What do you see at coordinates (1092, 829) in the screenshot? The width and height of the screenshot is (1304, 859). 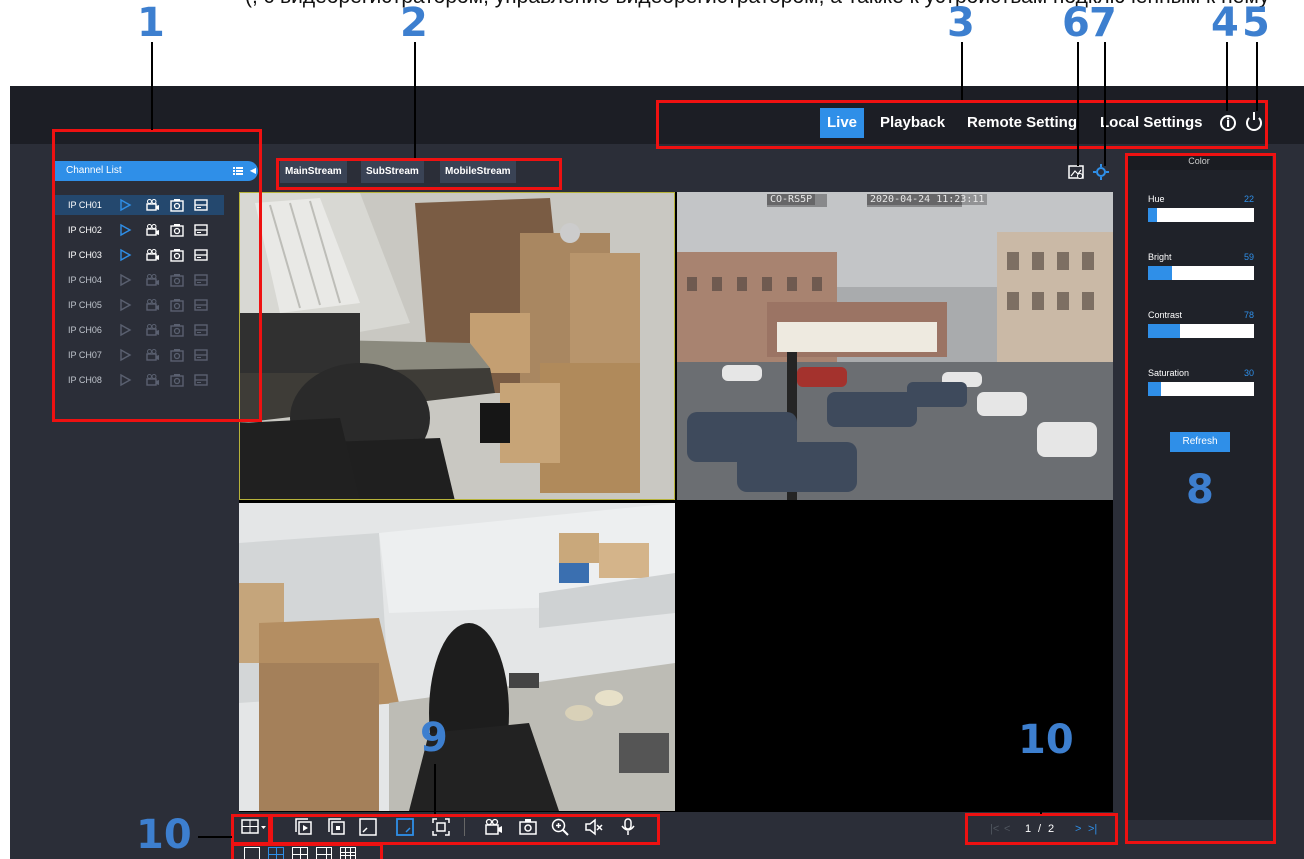 I see `last-page-icon: >|` at bounding box center [1092, 829].